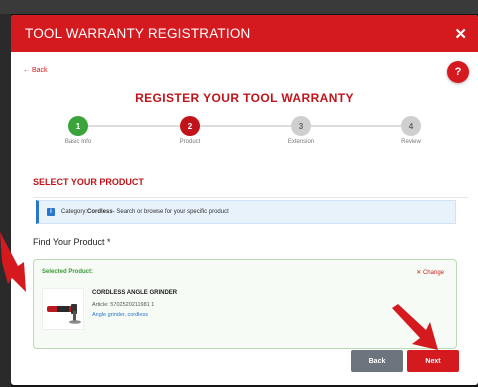 The width and height of the screenshot is (478, 387). What do you see at coordinates (433, 361) in the screenshot?
I see `next-button: Next` at bounding box center [433, 361].